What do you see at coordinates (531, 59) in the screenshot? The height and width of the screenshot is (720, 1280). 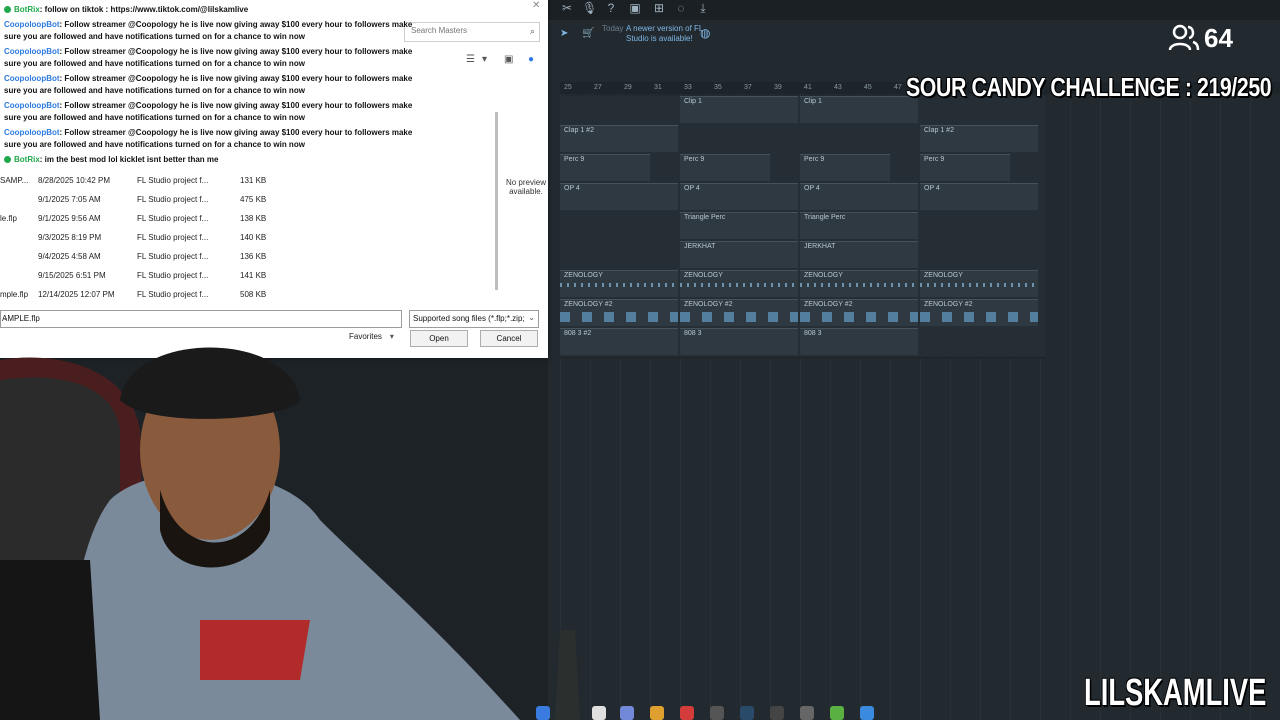 I see `help-icon: ●` at bounding box center [531, 59].